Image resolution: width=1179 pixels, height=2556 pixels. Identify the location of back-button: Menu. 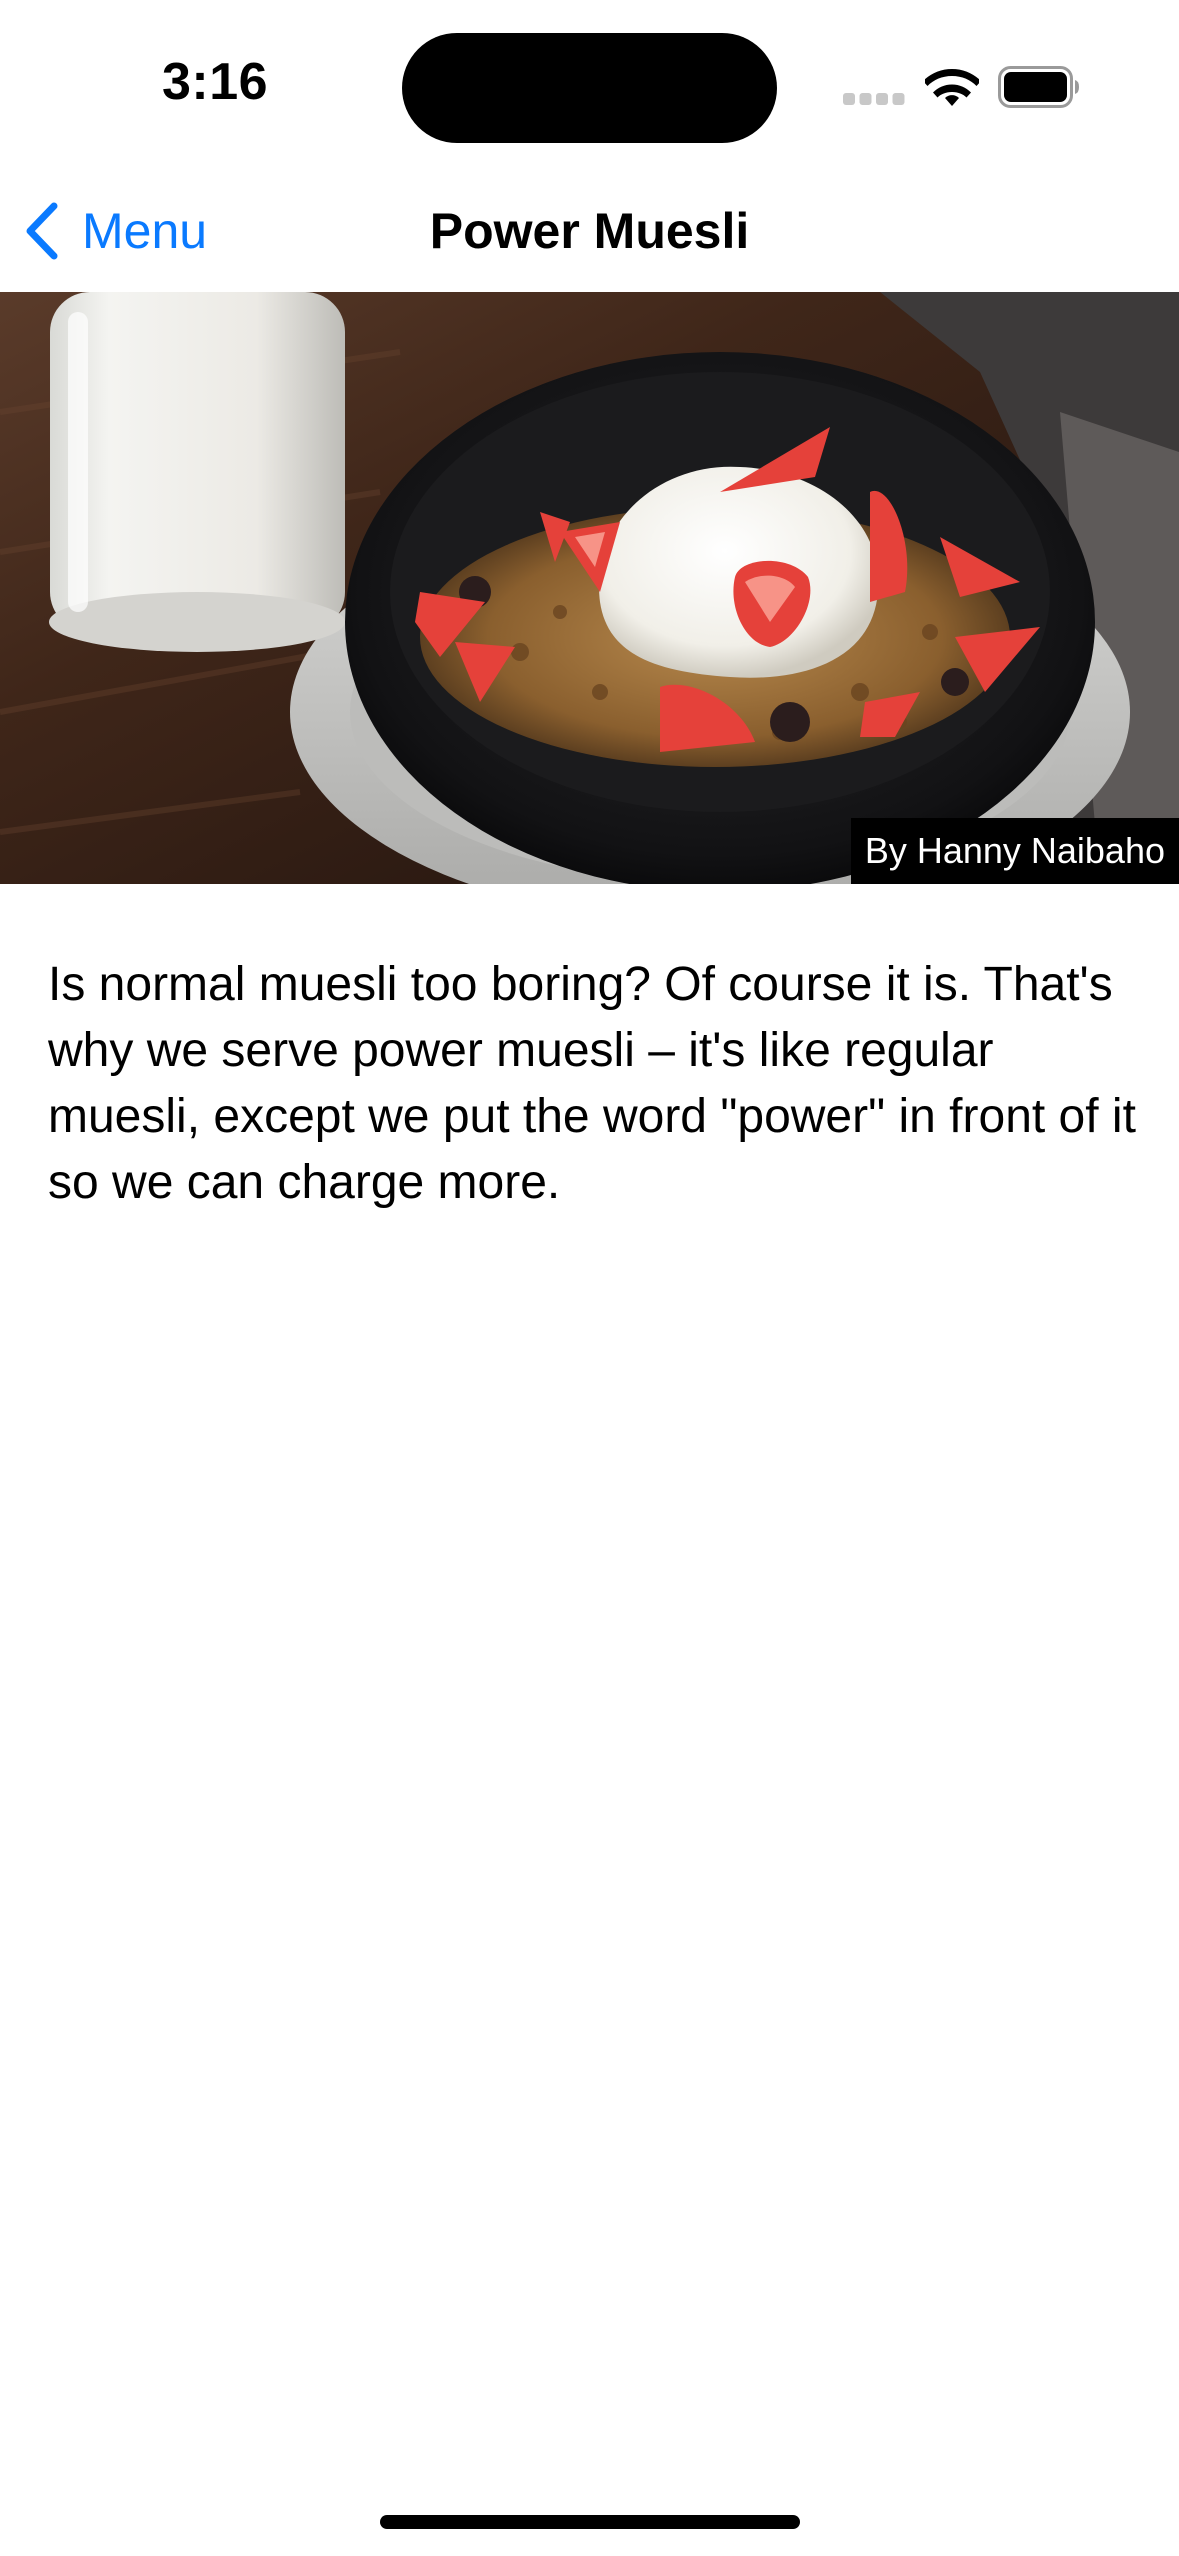
(114, 231).